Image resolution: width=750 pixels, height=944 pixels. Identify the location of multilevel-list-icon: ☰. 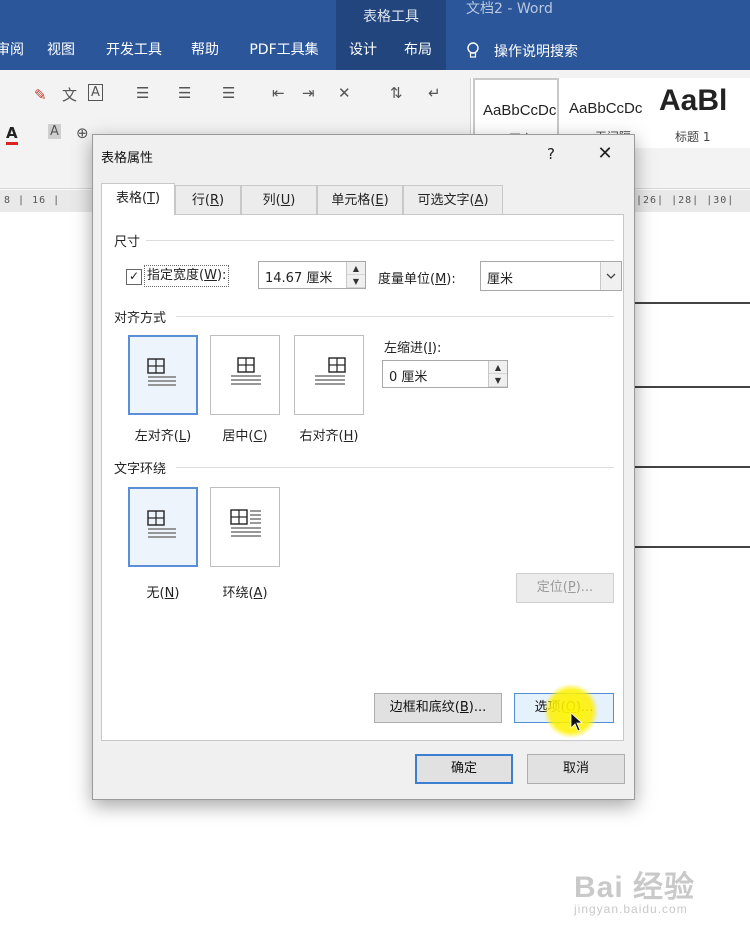
(228, 93).